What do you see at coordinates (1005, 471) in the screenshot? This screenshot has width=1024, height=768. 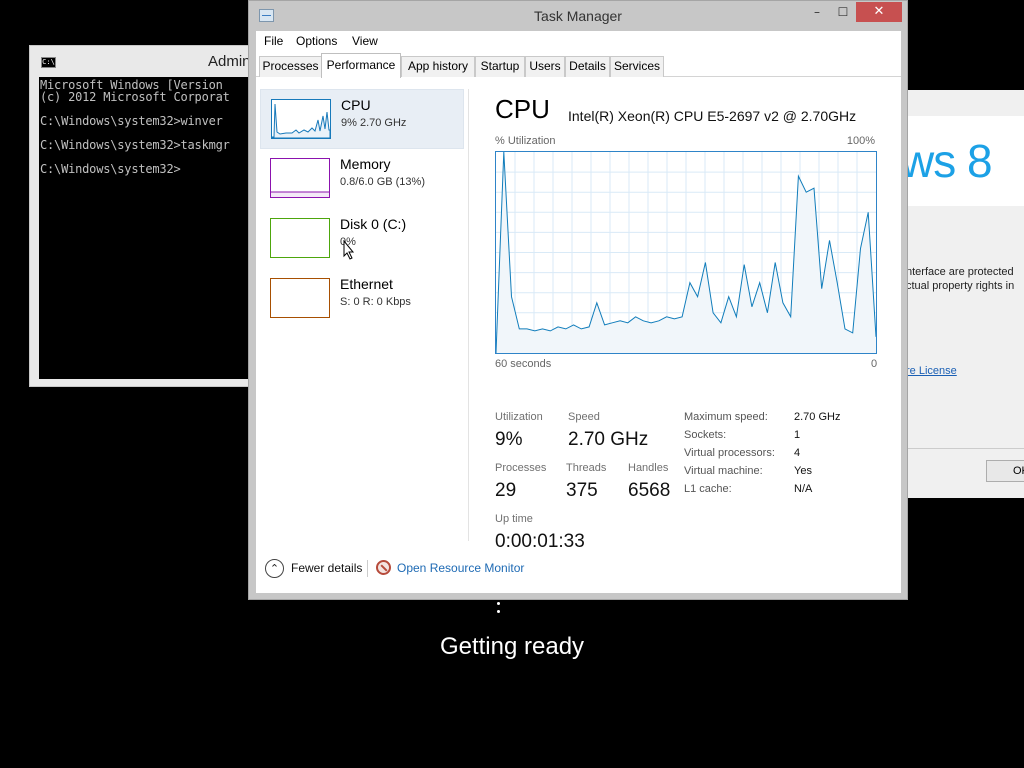 I see `ok-button: OK` at bounding box center [1005, 471].